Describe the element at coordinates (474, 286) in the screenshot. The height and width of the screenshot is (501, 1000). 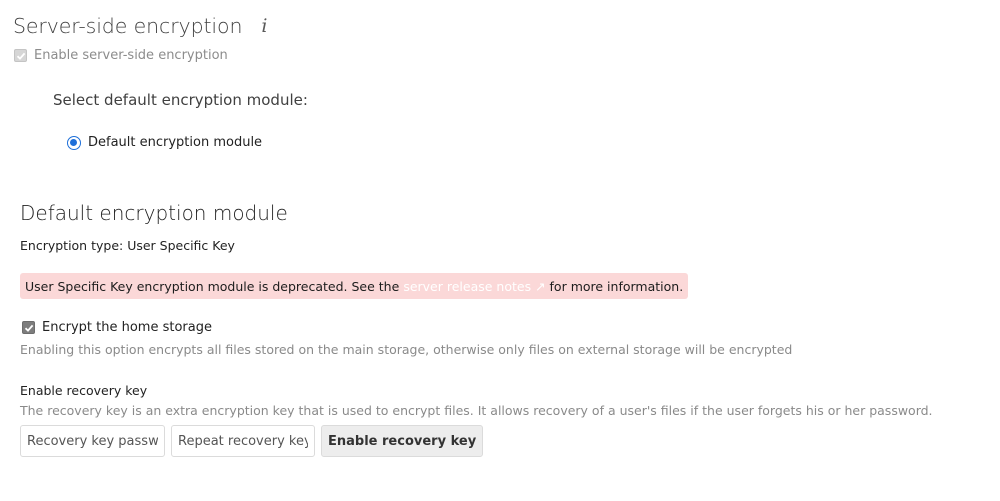
I see `release-notes-link: server release notes ↗` at that location.